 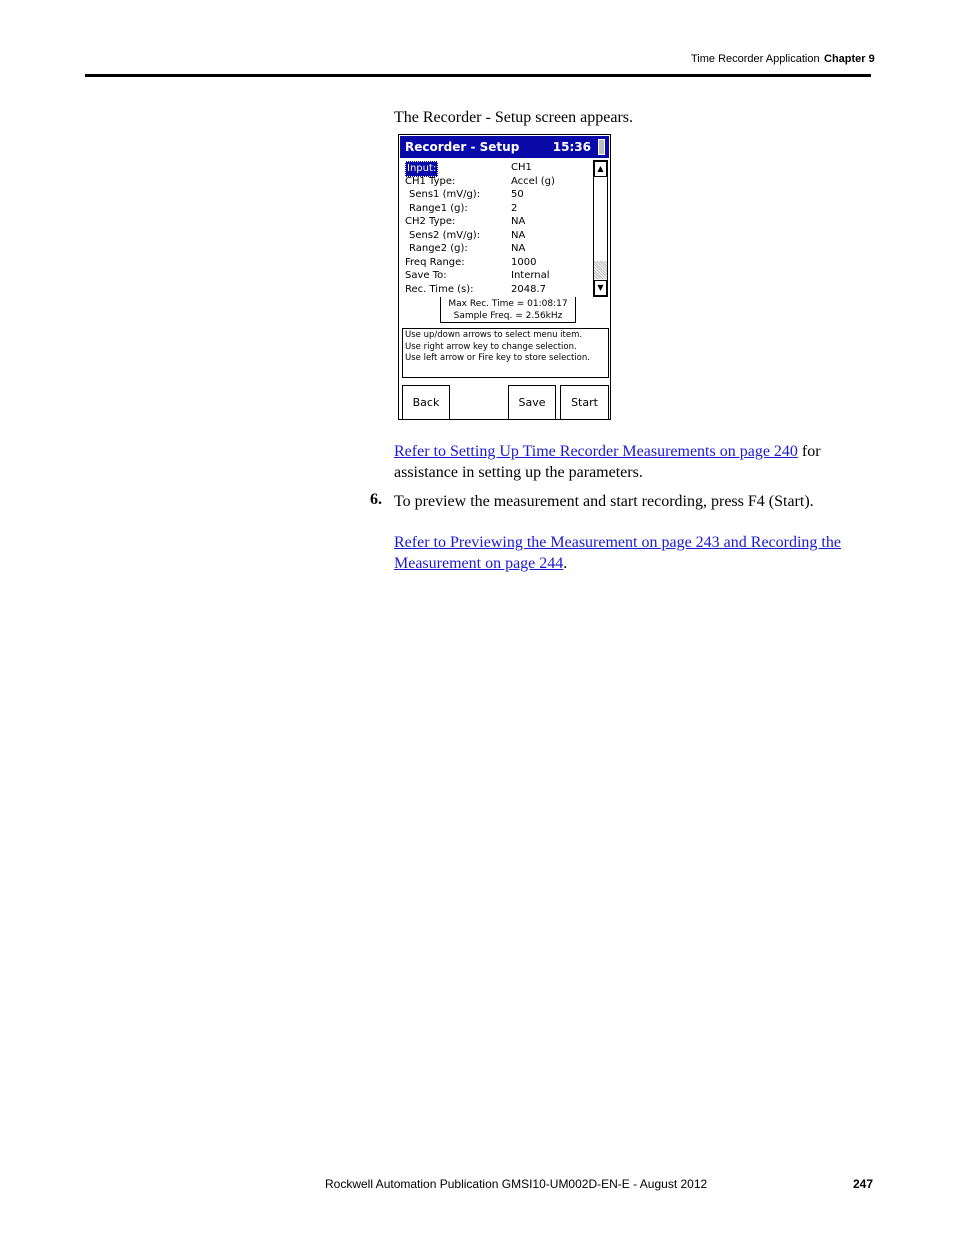 I want to click on setting-label: CH1 Type:, so click(x=430, y=181).